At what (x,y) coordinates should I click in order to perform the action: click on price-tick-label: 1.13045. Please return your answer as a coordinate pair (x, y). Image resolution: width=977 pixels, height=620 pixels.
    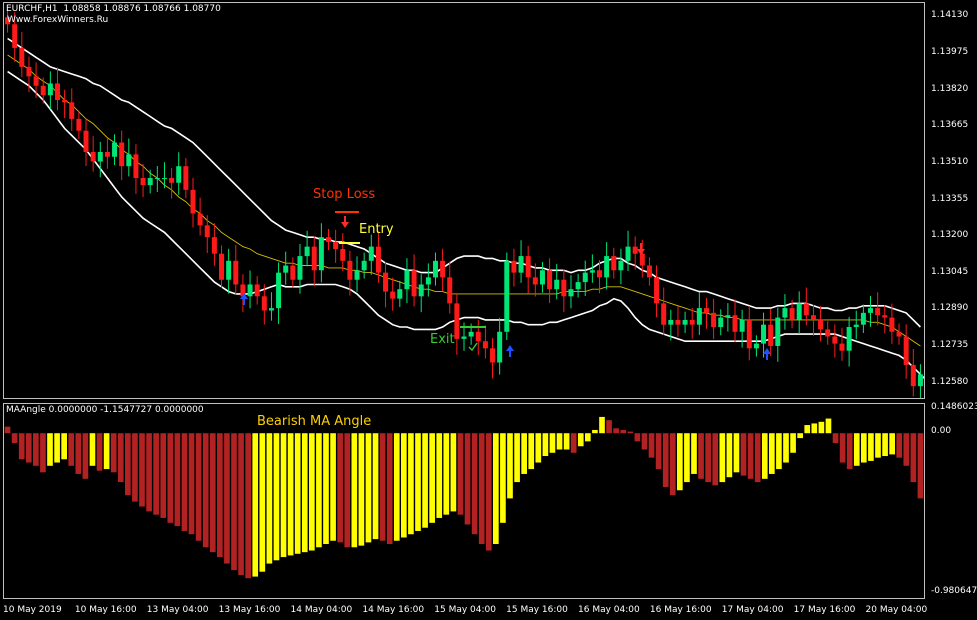
    Looking at the image, I should click on (950, 271).